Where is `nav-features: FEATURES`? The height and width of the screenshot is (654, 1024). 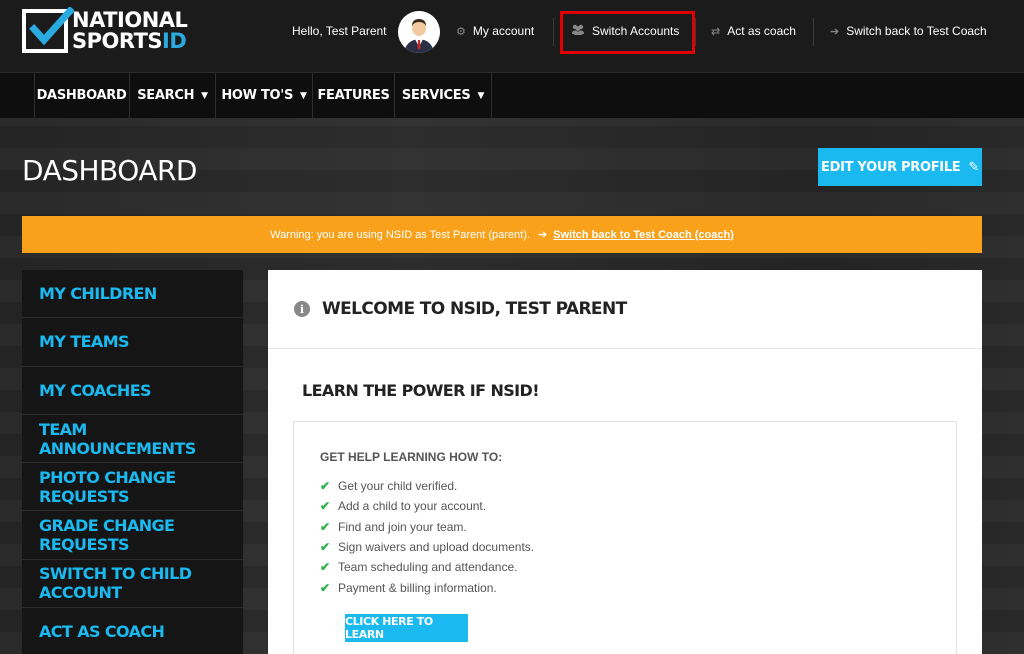 nav-features: FEATURES is located at coordinates (354, 95).